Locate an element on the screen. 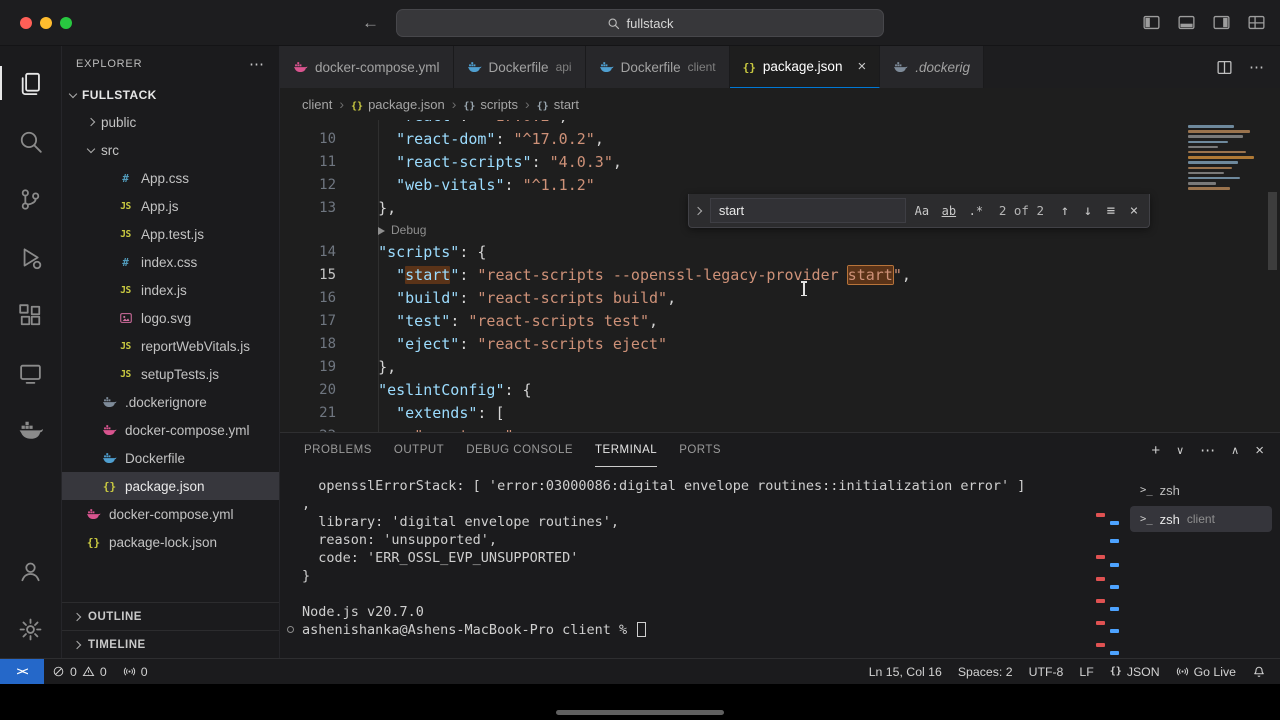 The image size is (1280, 720). tree-item-package-lock.json: {} package-lock.json is located at coordinates (170, 542).